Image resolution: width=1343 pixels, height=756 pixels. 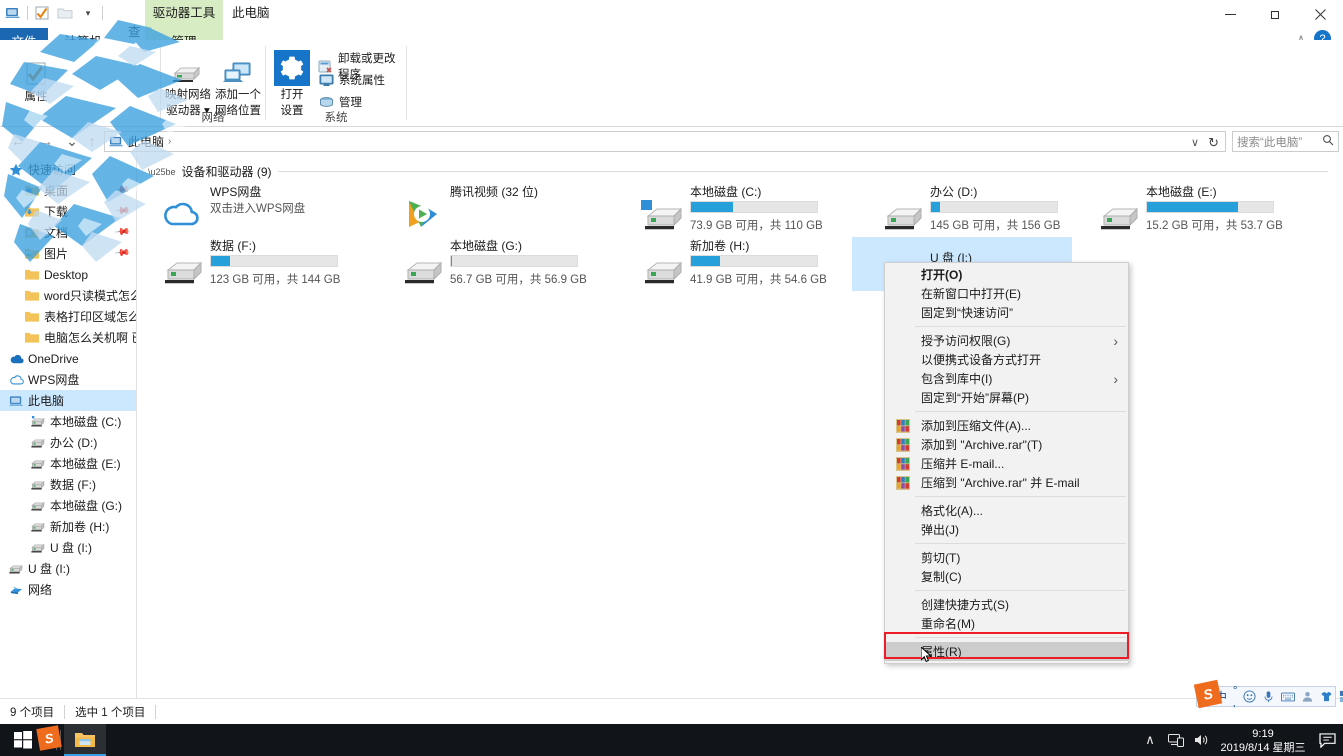 What do you see at coordinates (1006, 274) in the screenshot?
I see `context-menu-item: 打开(O)` at bounding box center [1006, 274].